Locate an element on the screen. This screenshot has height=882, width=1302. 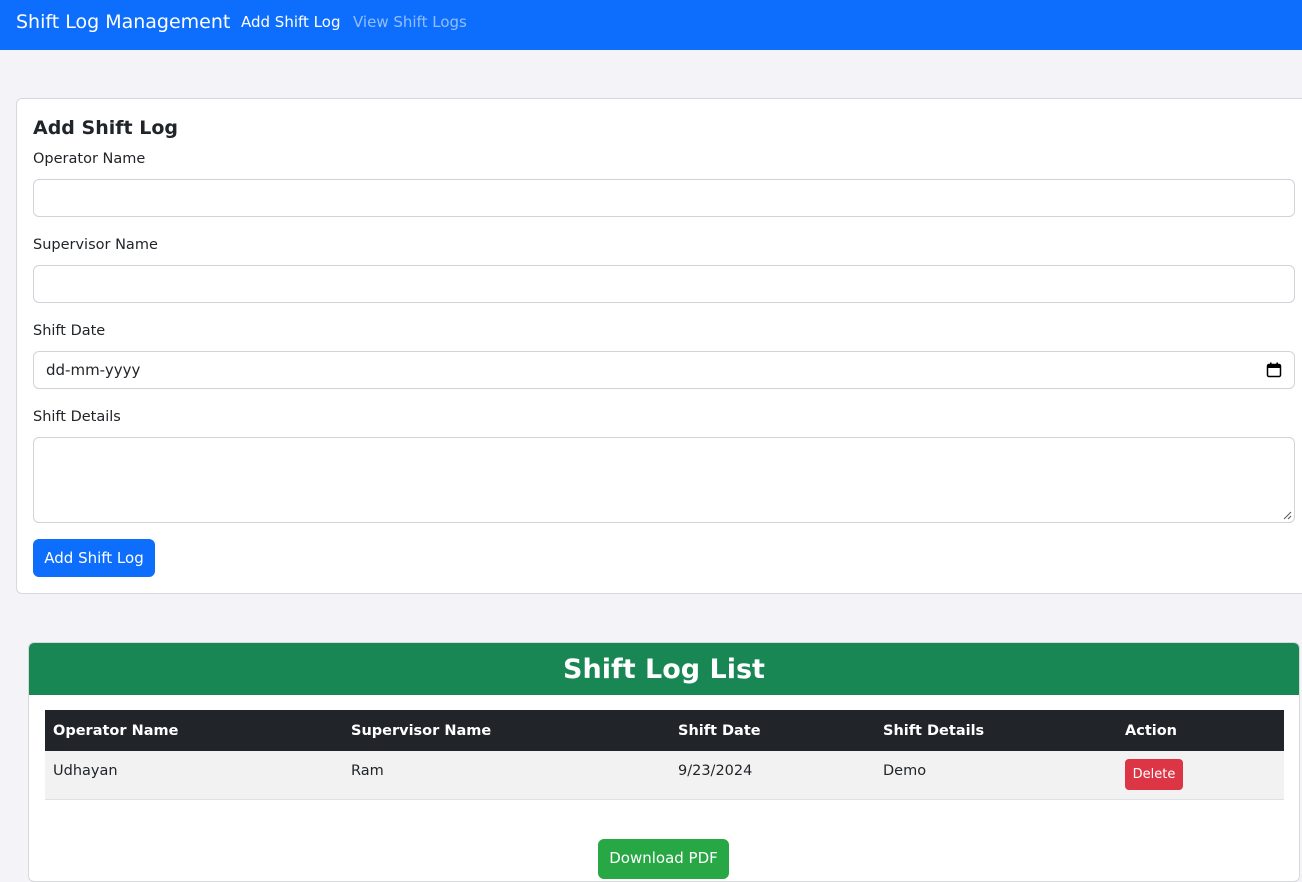
delete-button: Delete is located at coordinates (1154, 774).